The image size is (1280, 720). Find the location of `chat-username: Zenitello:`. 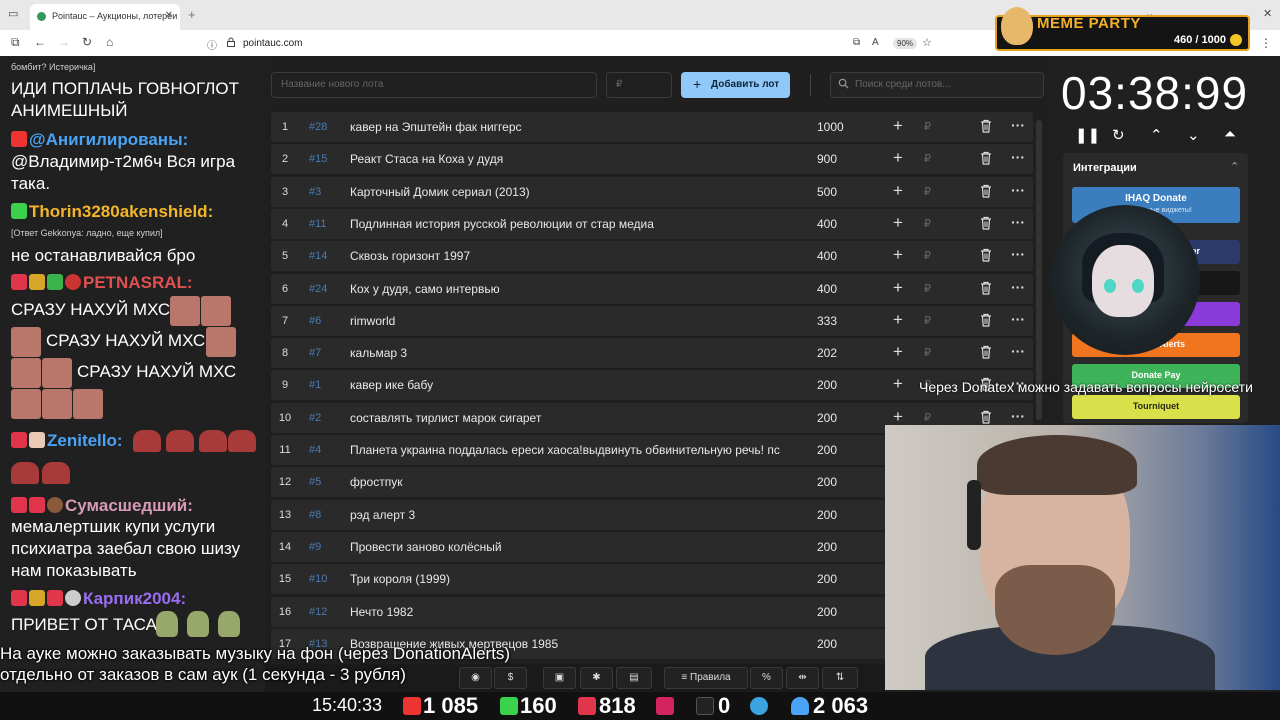

chat-username: Zenitello: is located at coordinates (85, 440).